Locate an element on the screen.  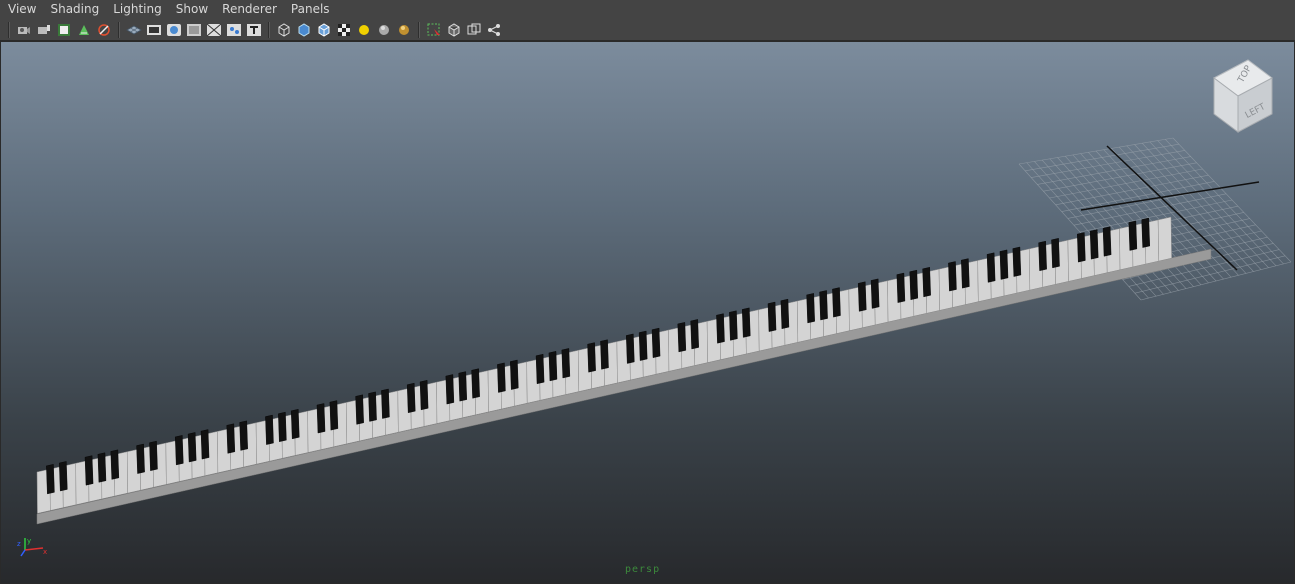
camera-attributes-icon is located at coordinates (24, 30).